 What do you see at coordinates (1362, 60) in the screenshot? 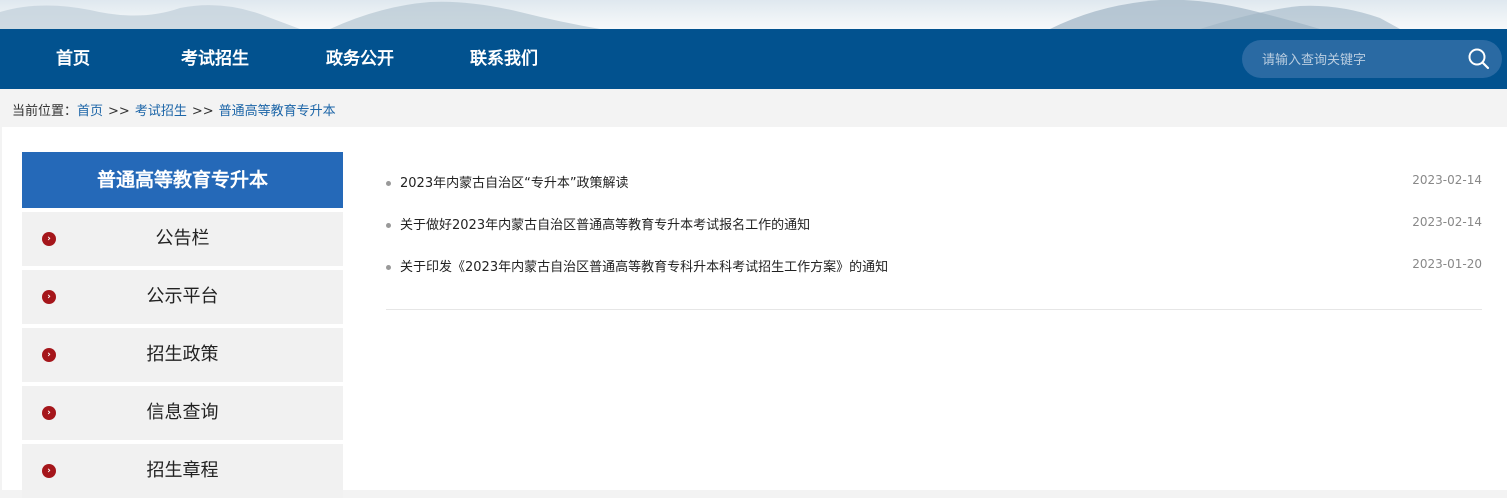
I see `search-input` at bounding box center [1362, 60].